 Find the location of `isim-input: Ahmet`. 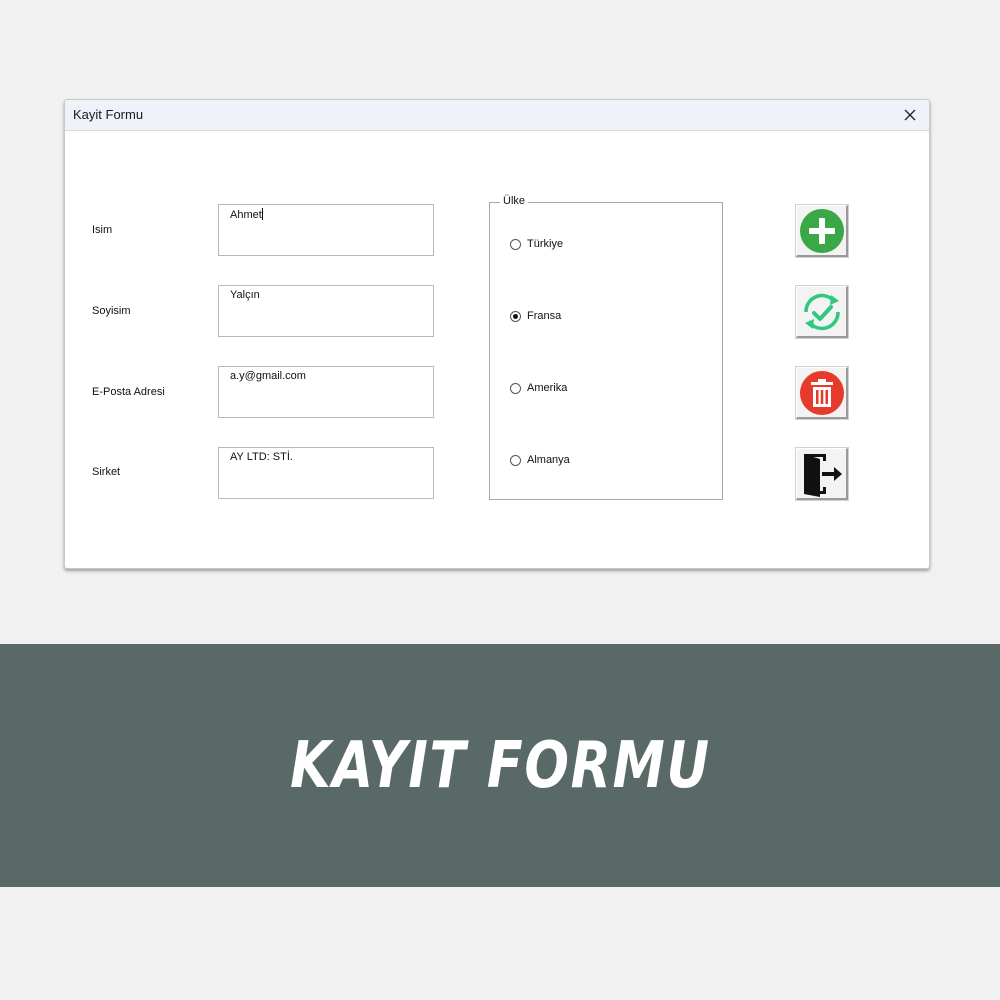

isim-input: Ahmet is located at coordinates (326, 230).